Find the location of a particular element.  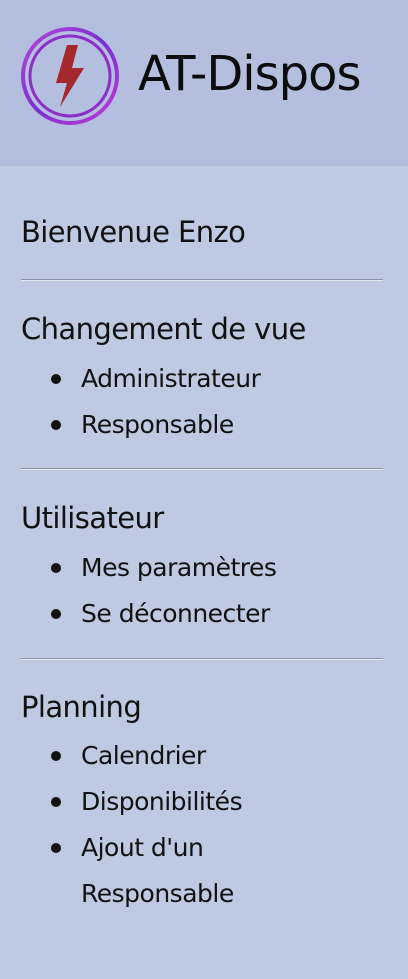

menu-item-ajout-responsable: Ajout d'un Responsable is located at coordinates (128, 871).